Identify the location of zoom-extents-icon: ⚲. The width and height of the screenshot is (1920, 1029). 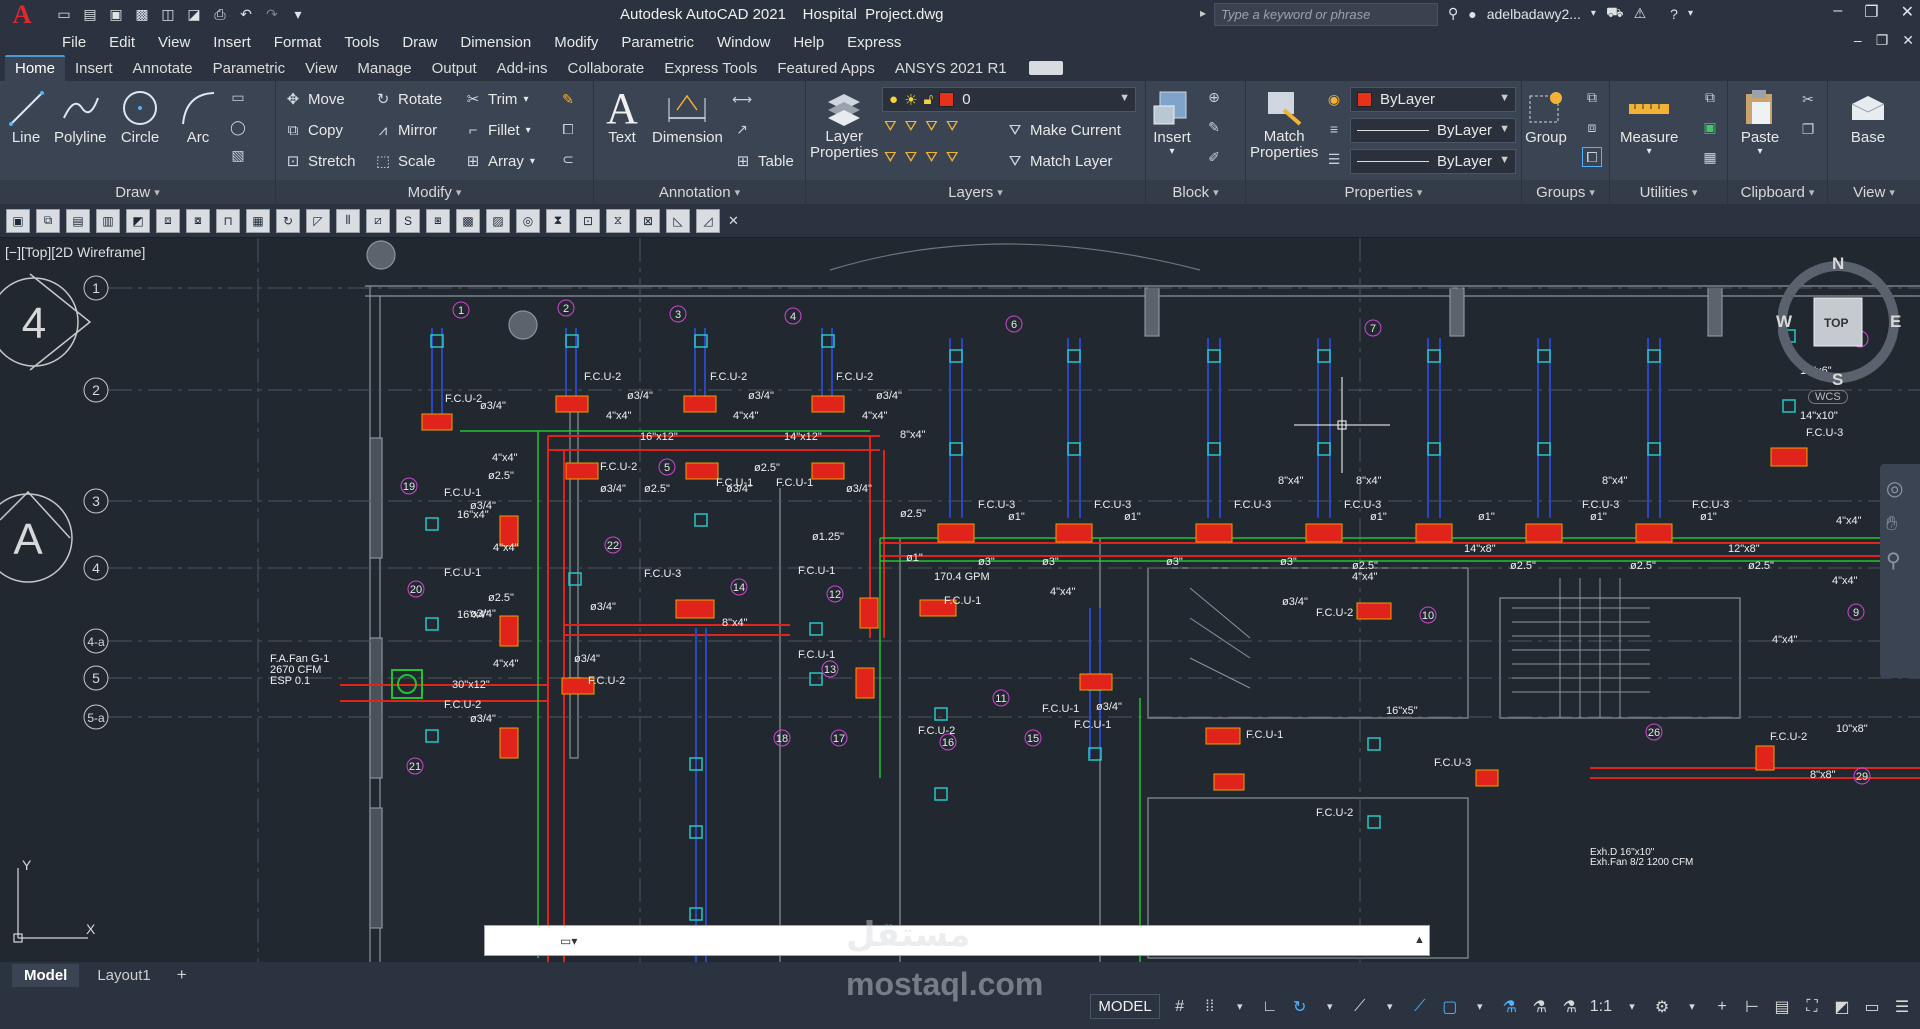
(1900, 560).